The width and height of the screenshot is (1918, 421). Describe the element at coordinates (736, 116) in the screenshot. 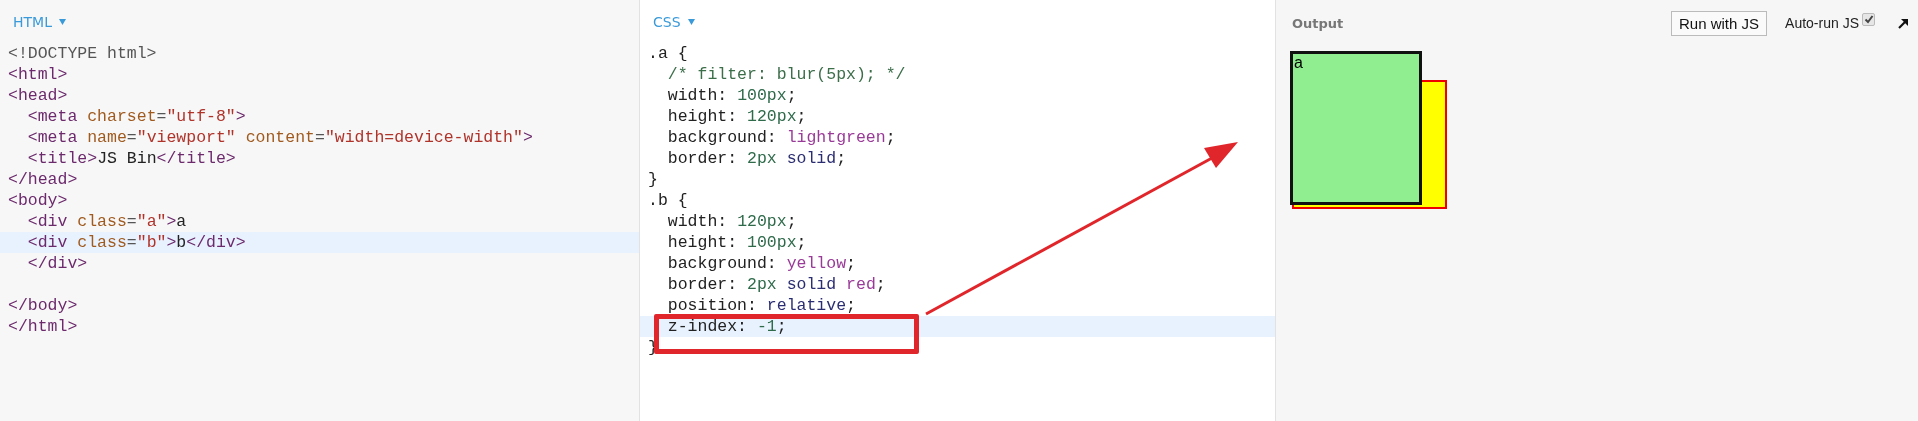

I see `code-line: height: 120px;` at that location.